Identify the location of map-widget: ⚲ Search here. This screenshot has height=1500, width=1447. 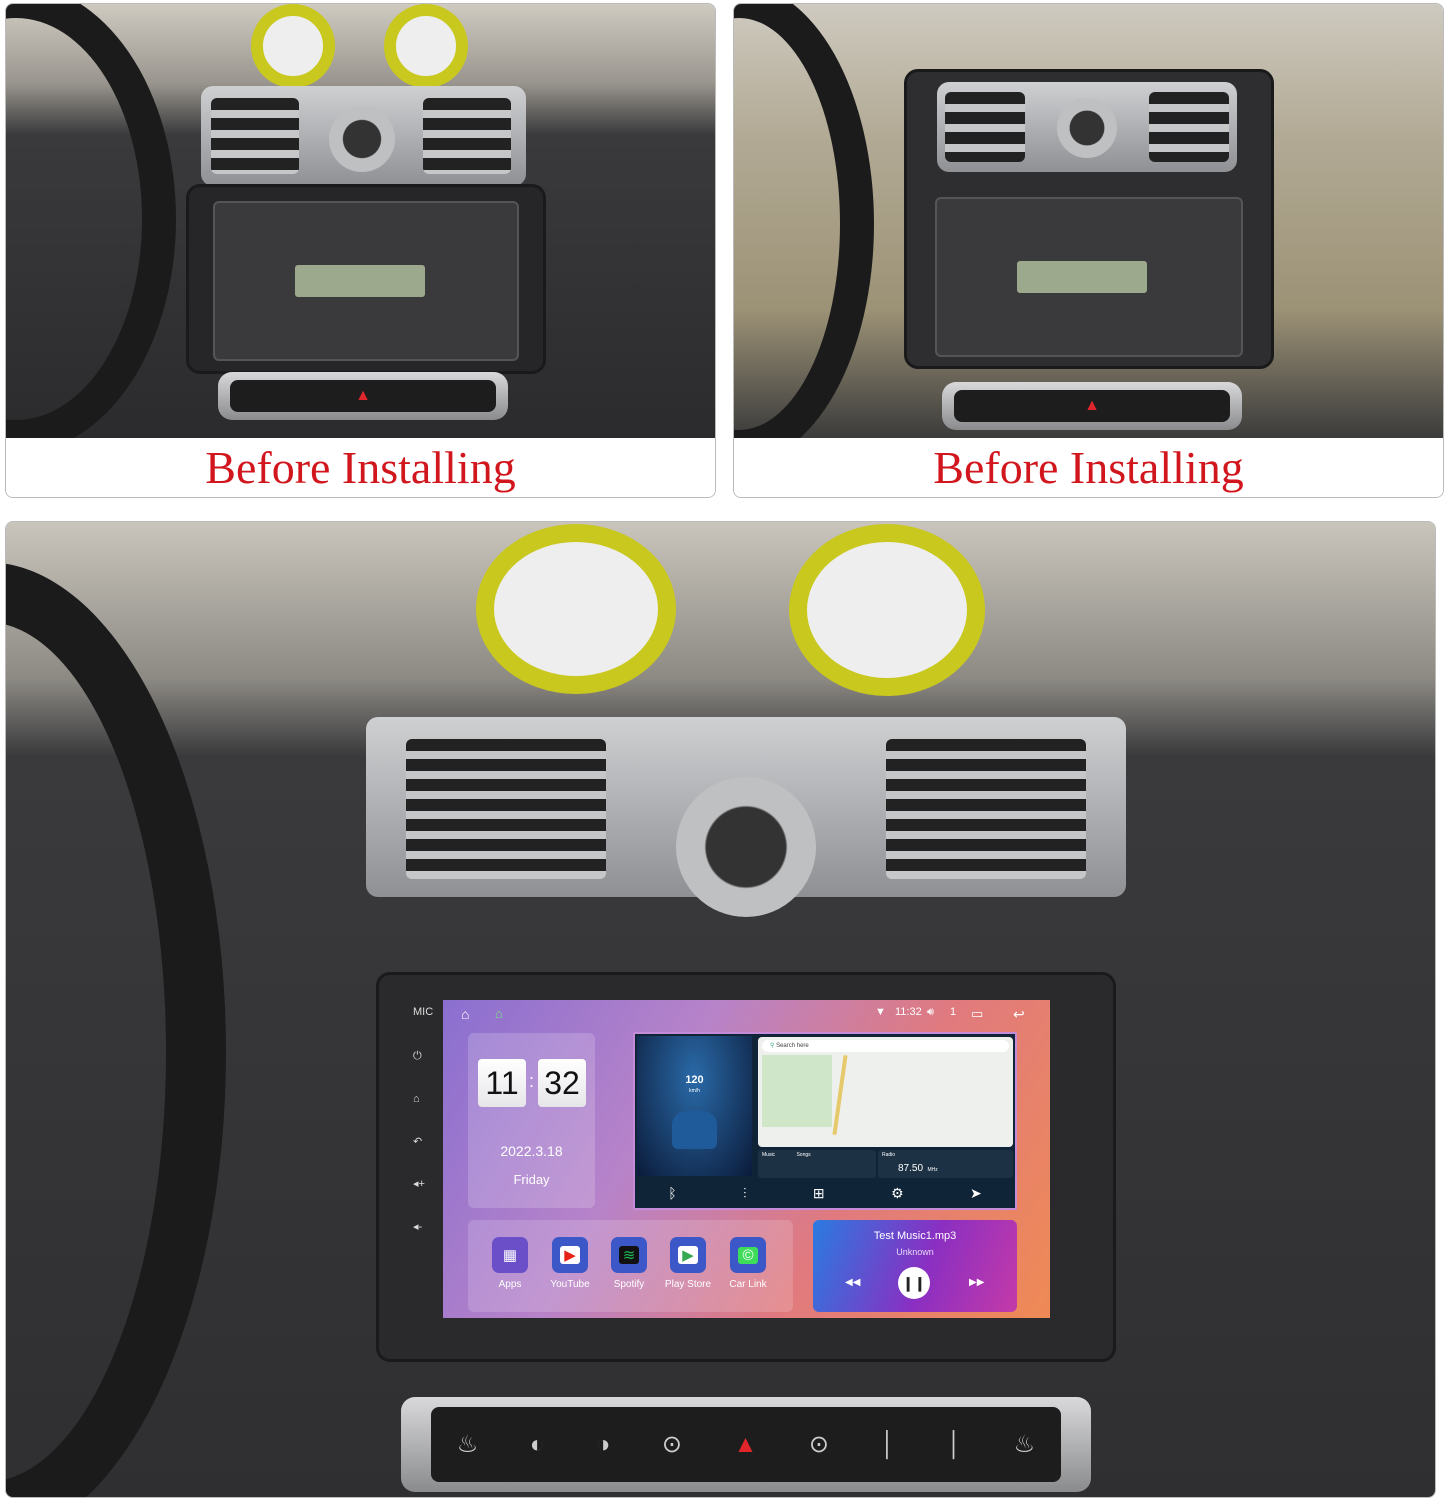
(885, 1092).